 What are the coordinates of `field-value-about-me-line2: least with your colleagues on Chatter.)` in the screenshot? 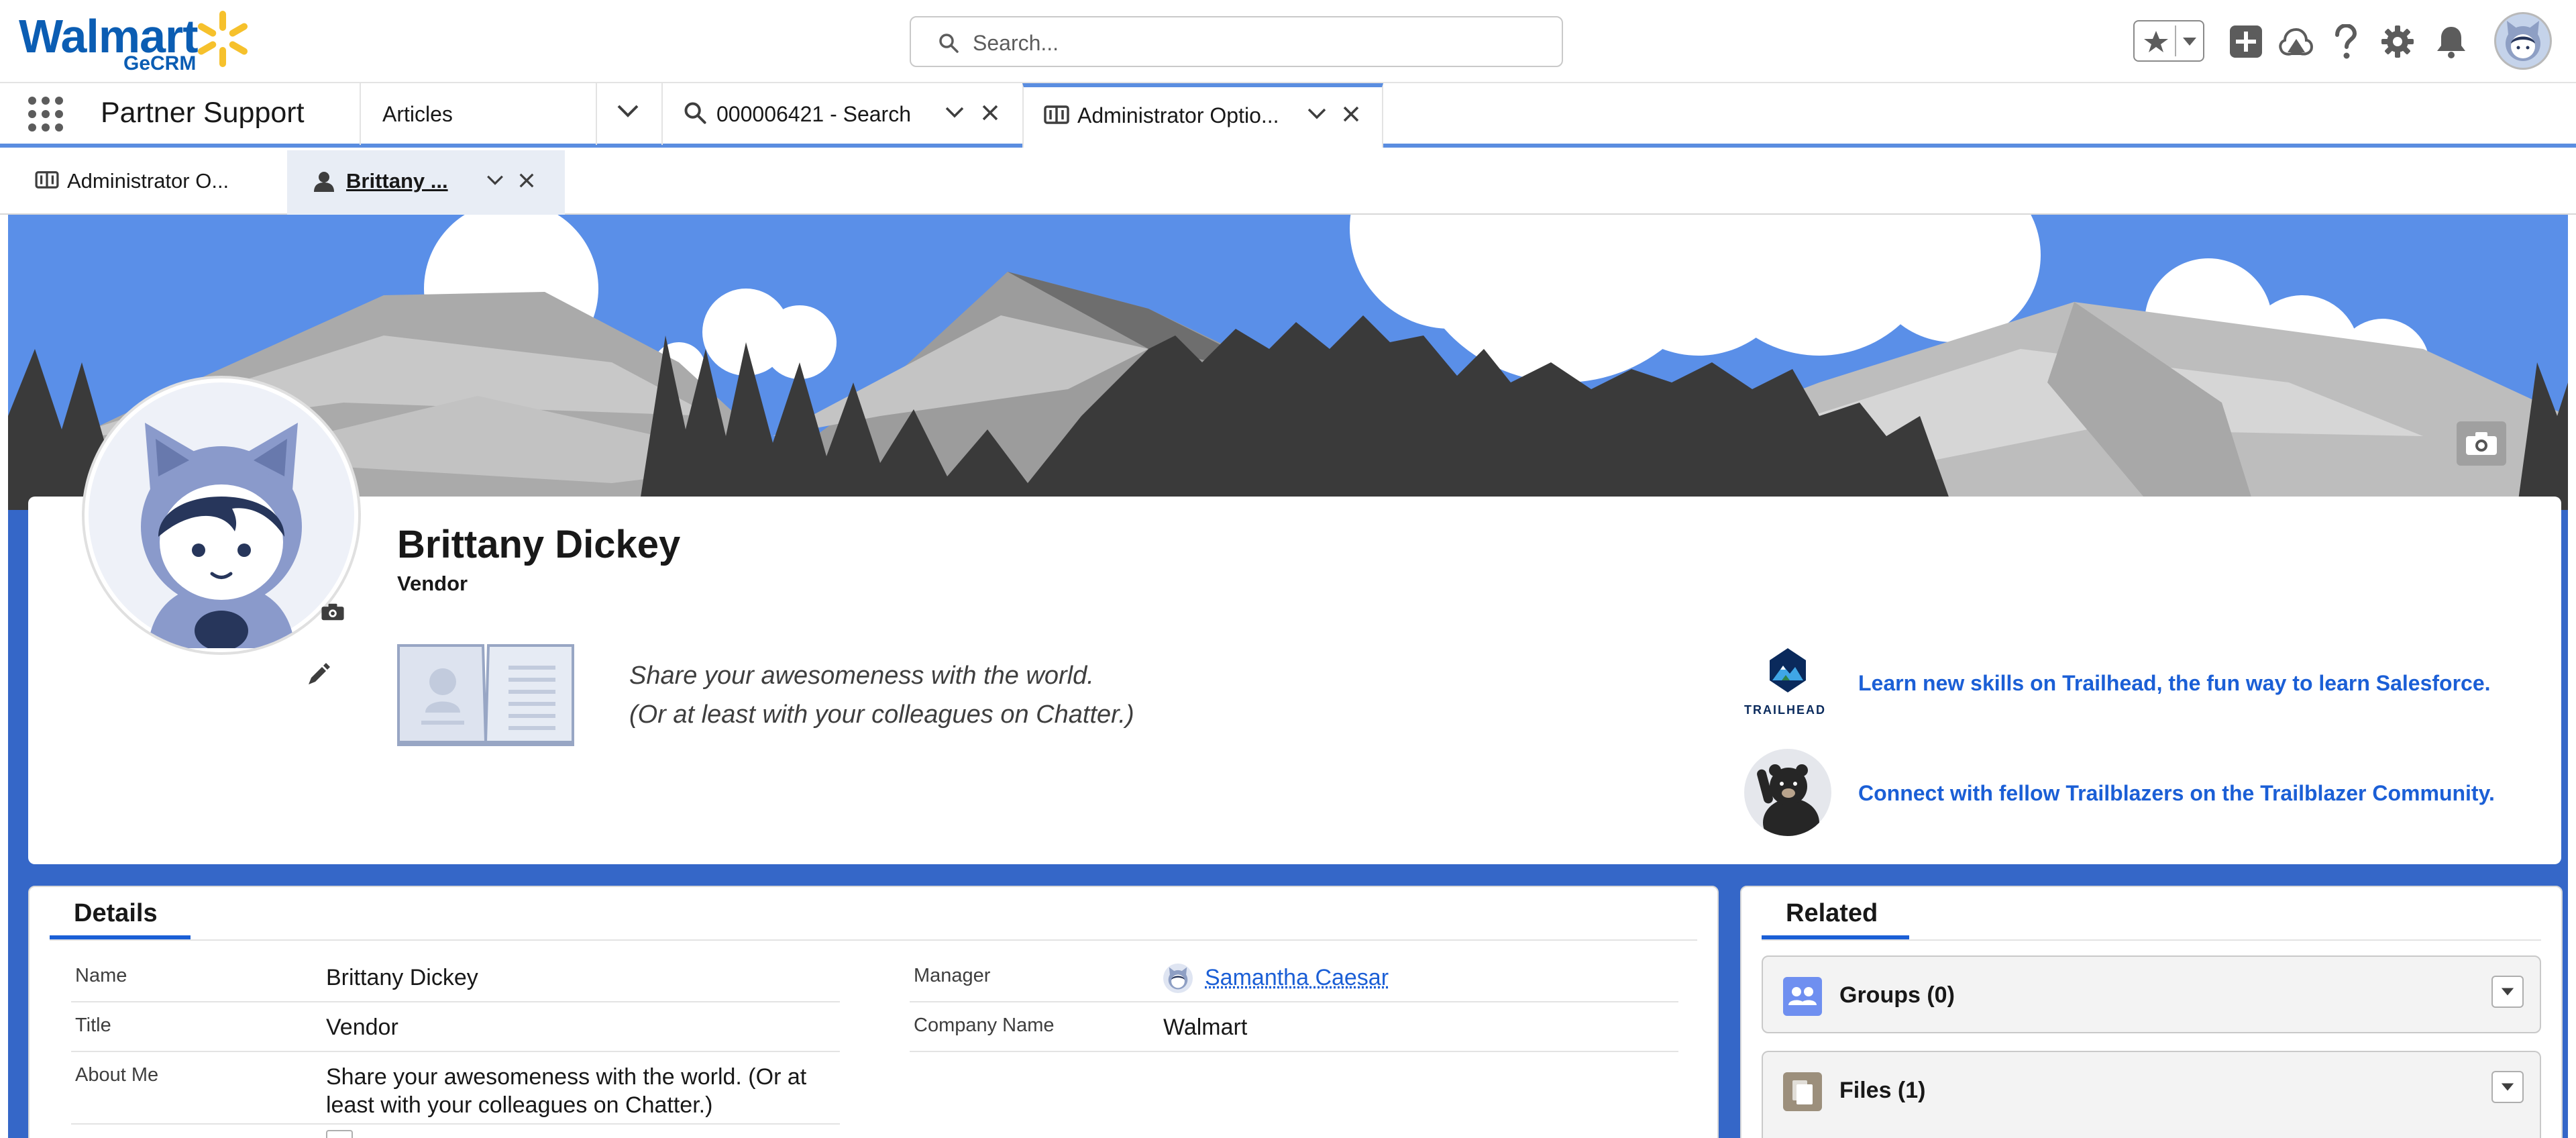 It's located at (519, 1105).